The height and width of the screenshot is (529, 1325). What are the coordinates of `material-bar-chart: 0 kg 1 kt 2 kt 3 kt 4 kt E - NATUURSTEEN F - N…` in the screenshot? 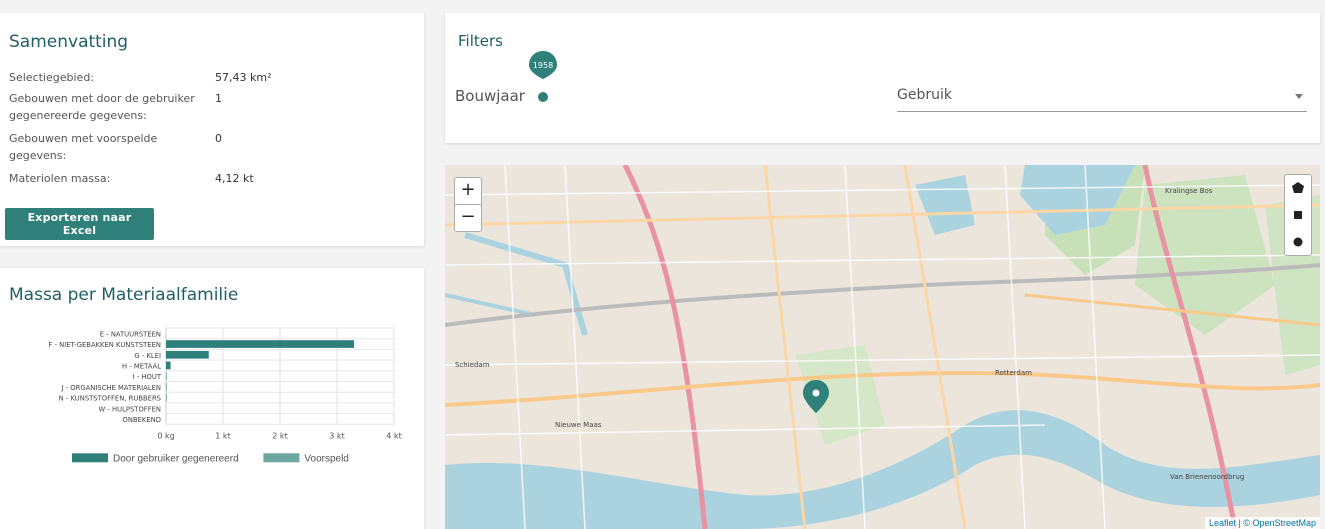 It's located at (225, 395).